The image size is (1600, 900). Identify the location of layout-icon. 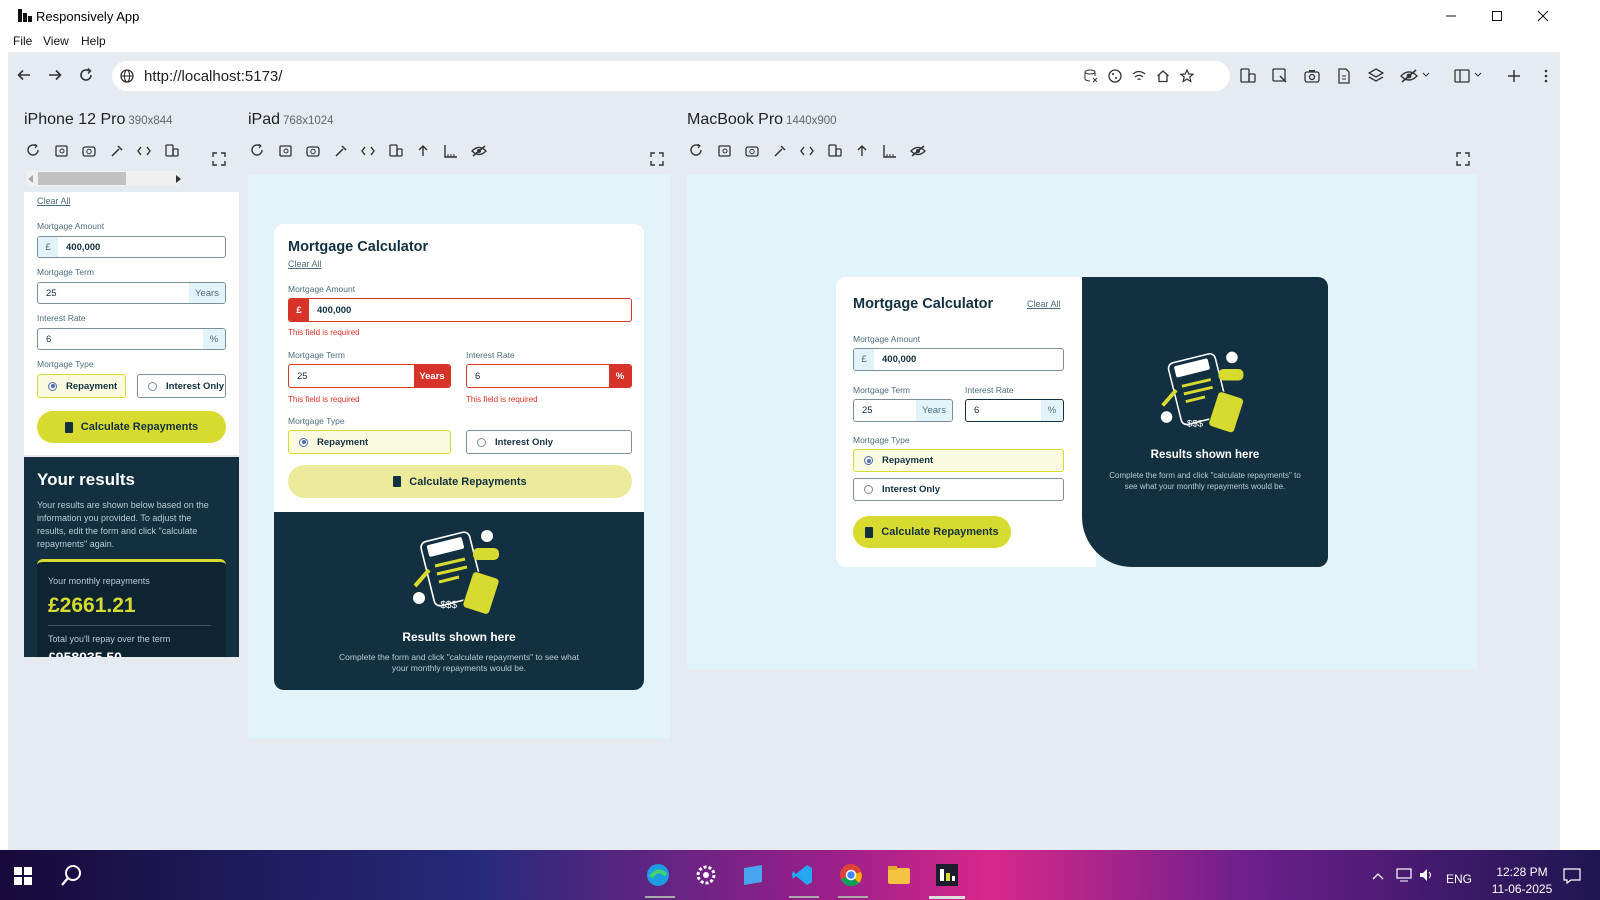
(1462, 76).